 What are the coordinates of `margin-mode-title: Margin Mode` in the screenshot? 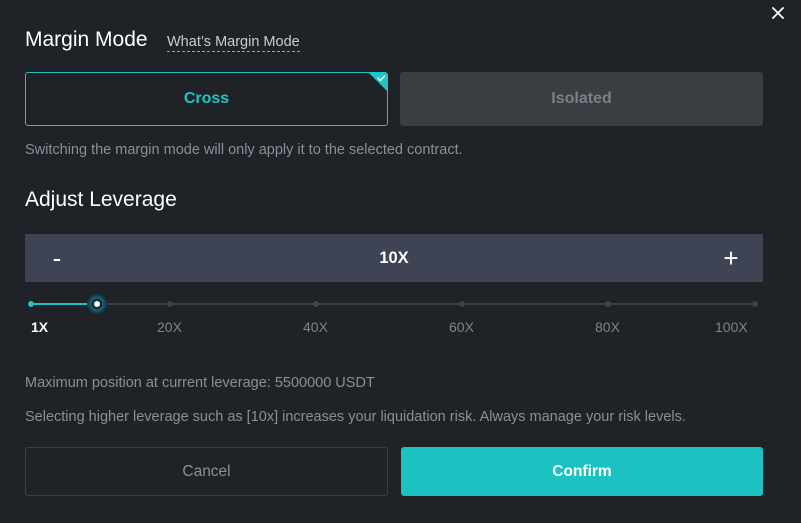 It's located at (86, 39).